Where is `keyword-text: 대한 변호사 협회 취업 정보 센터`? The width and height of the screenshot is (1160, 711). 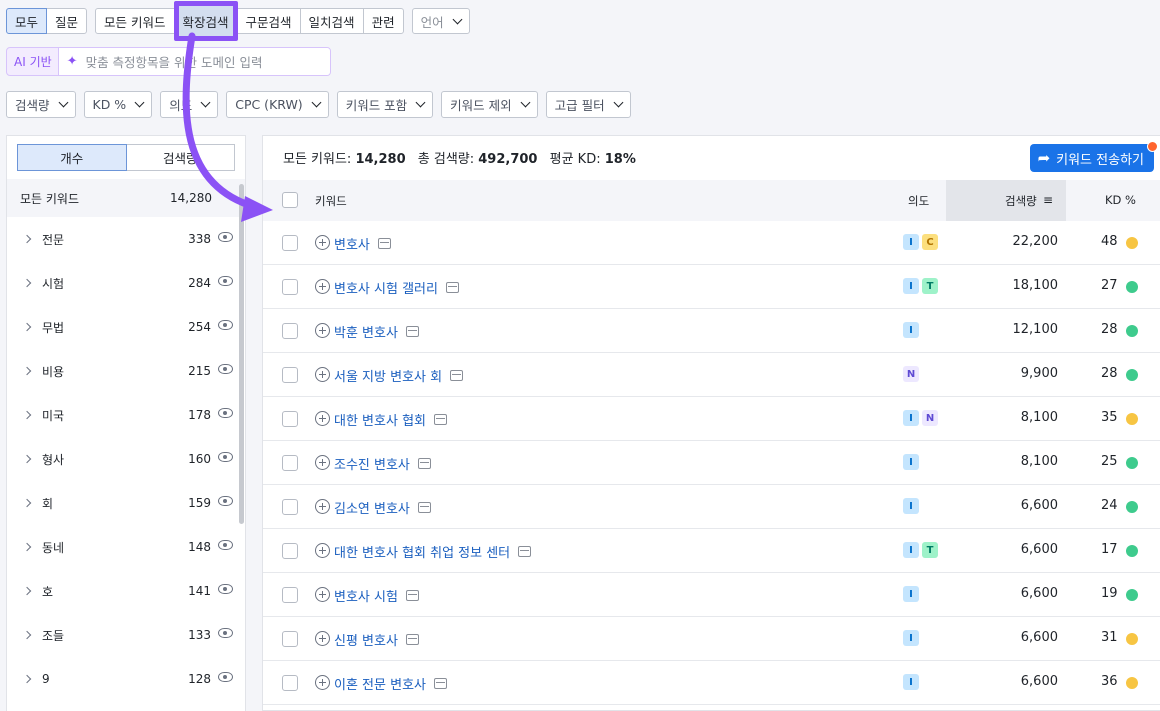 keyword-text: 대한 변호사 협회 취업 정보 센터 is located at coordinates (422, 553).